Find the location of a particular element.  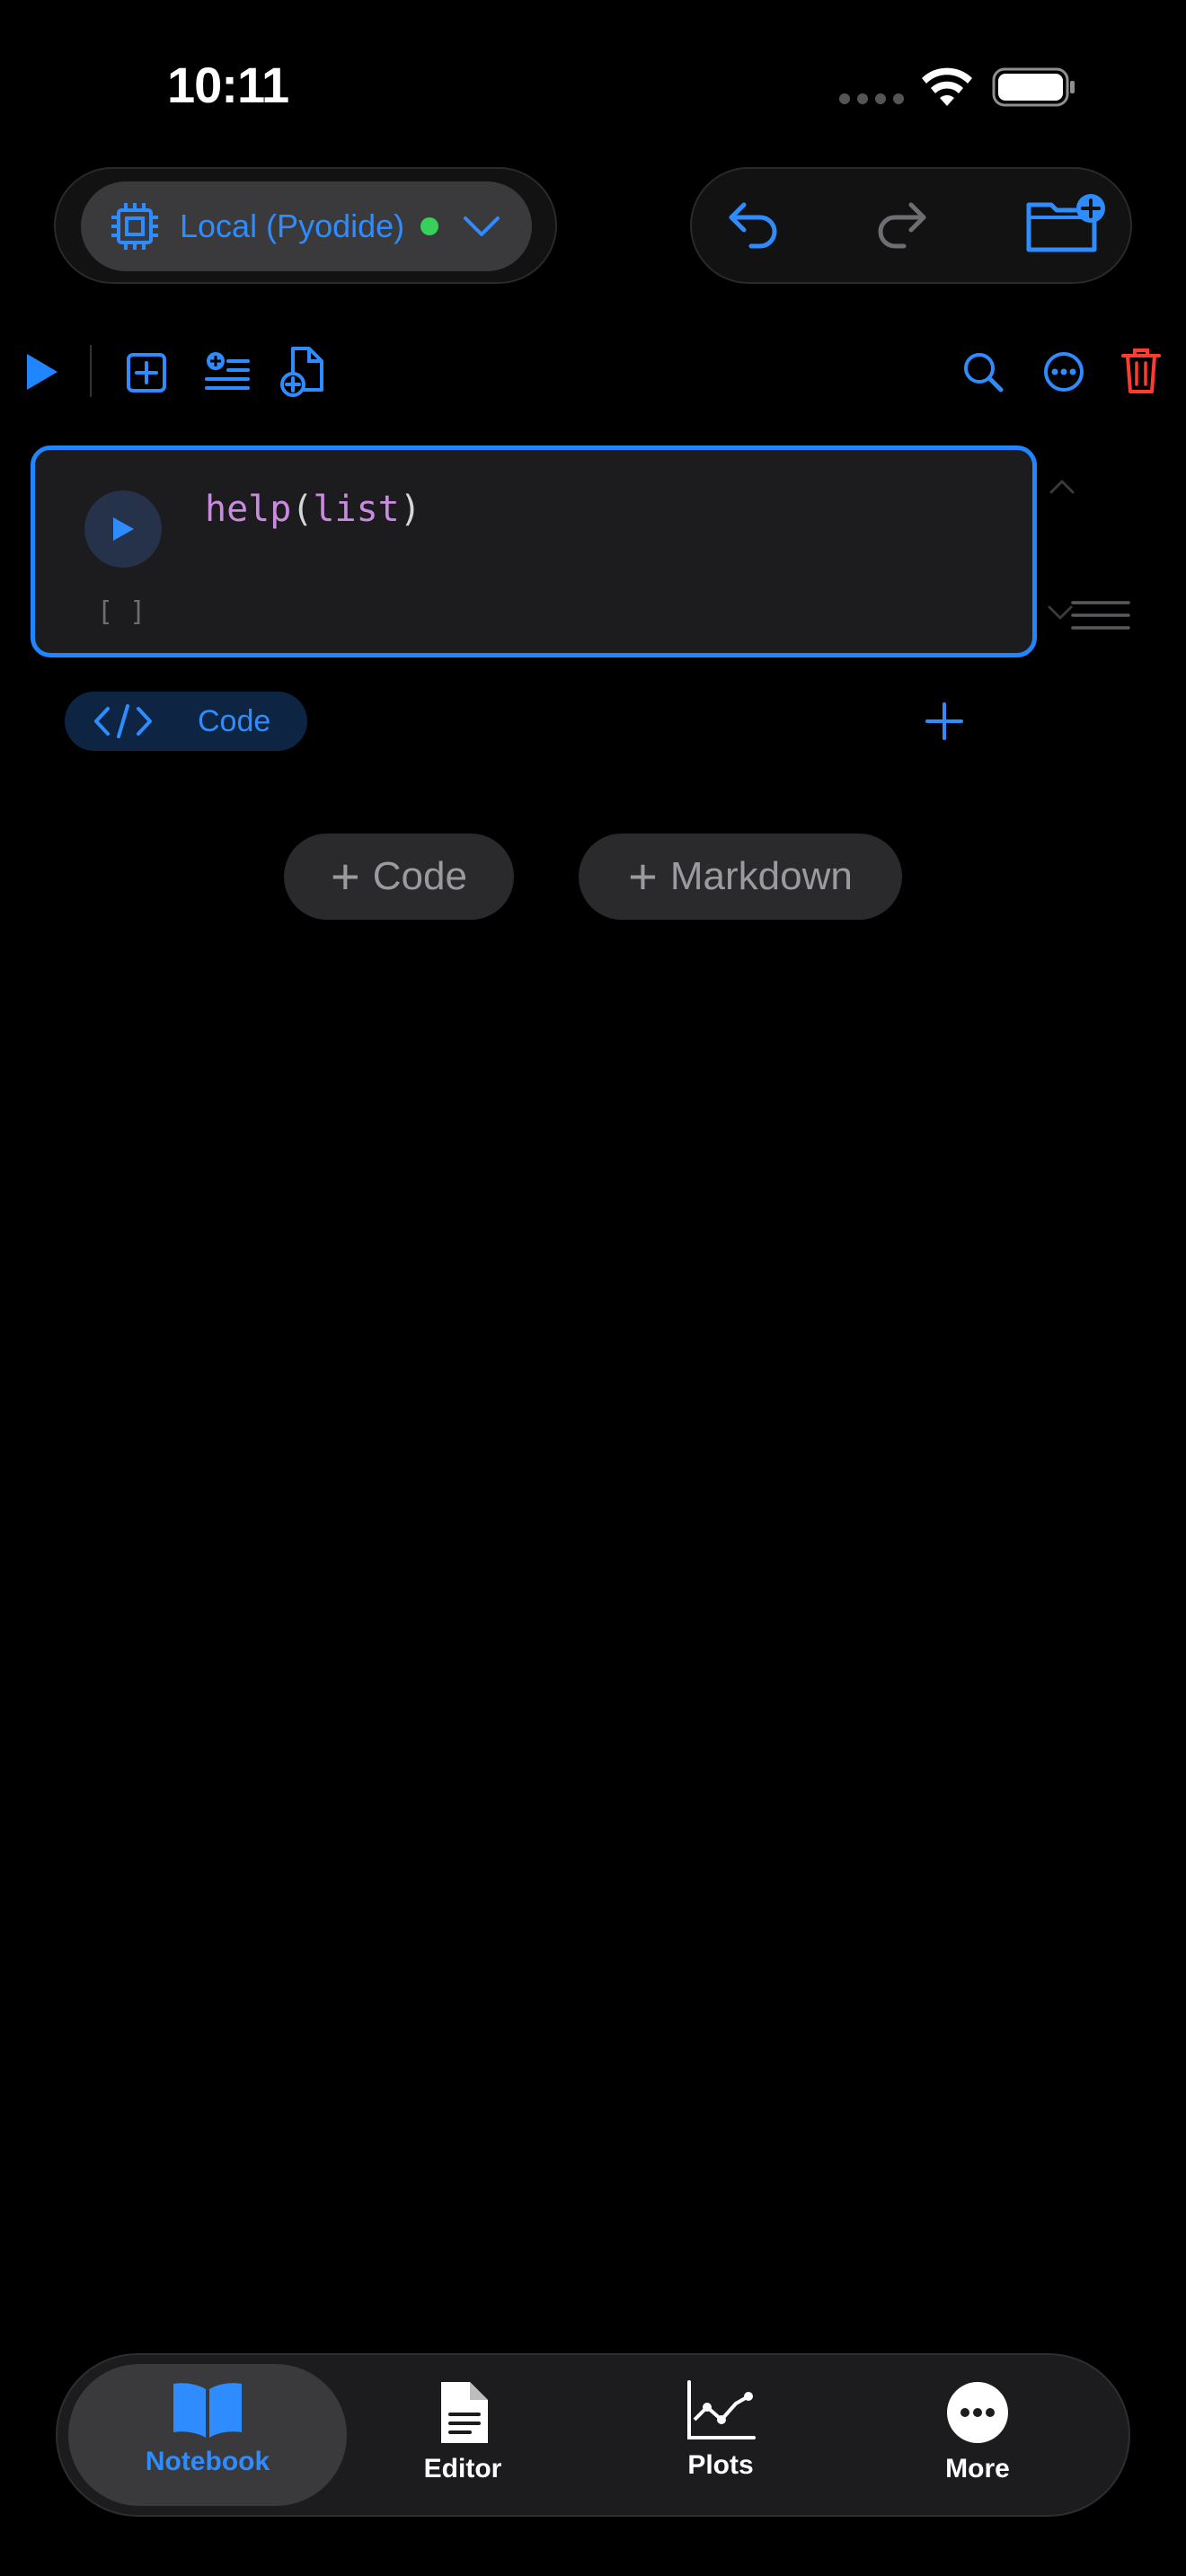

status-time: 10:11 is located at coordinates (228, 85).